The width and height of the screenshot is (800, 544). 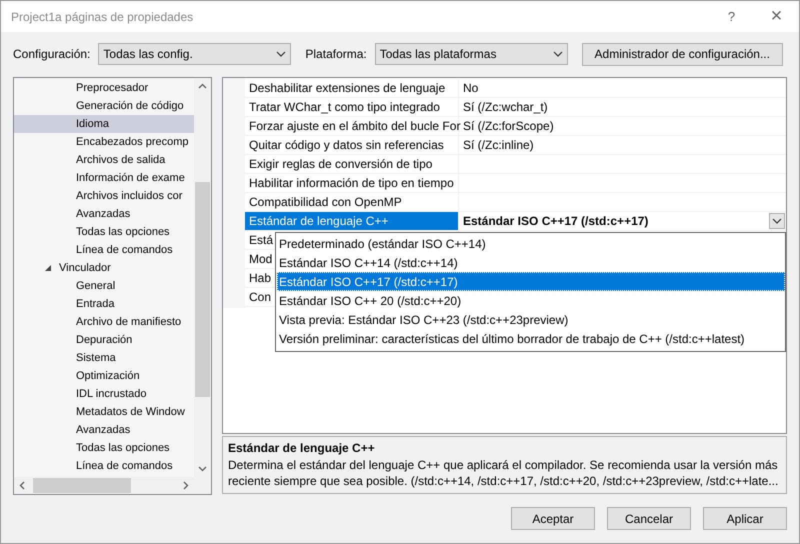 What do you see at coordinates (51, 54) in the screenshot?
I see `configuration-label: Configuración:` at bounding box center [51, 54].